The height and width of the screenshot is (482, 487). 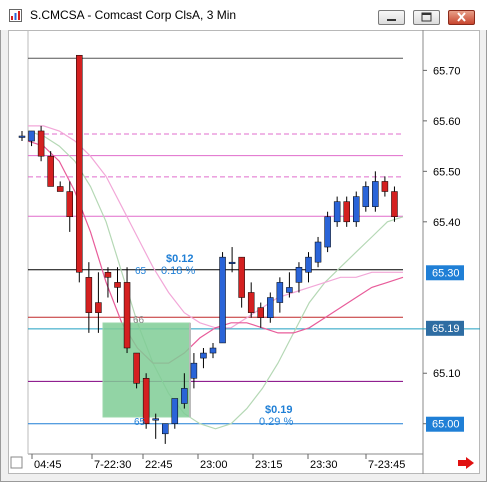 I want to click on time-tick-label: 23:15, so click(x=269, y=465).